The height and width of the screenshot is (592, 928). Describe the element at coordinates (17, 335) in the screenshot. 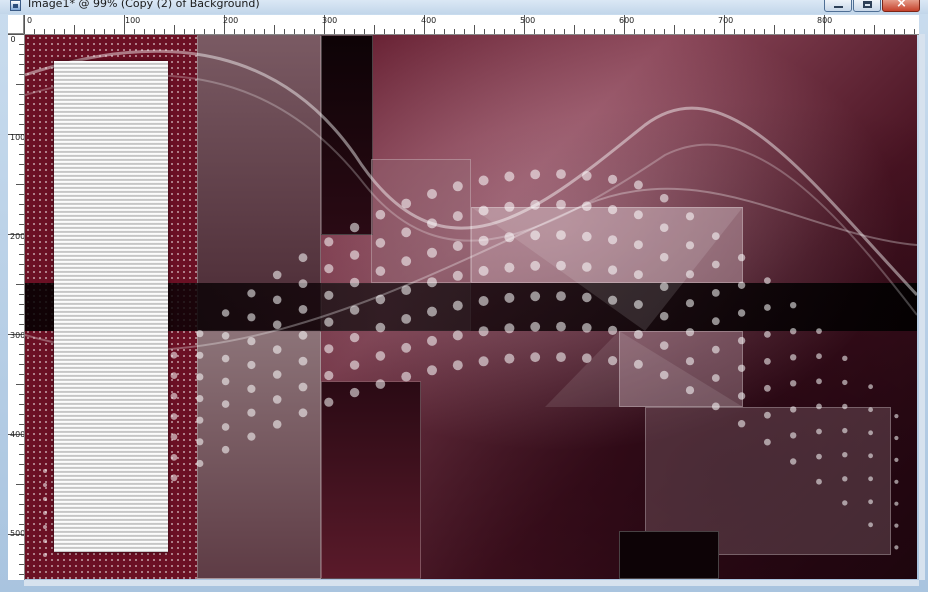

I see `ruler-vlabel-300: 300` at that location.